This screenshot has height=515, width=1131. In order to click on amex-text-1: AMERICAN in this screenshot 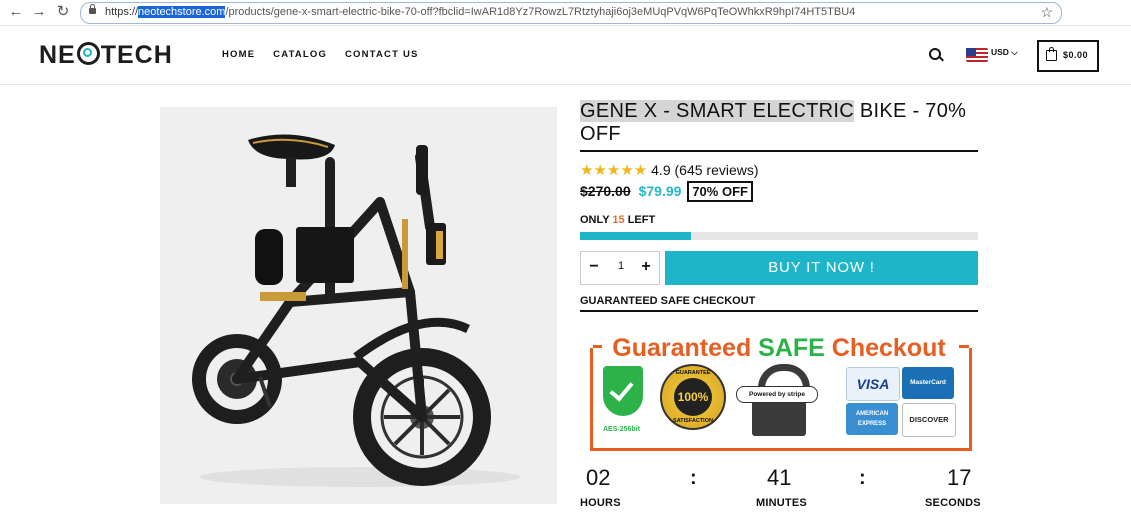, I will do `click(872, 414)`.